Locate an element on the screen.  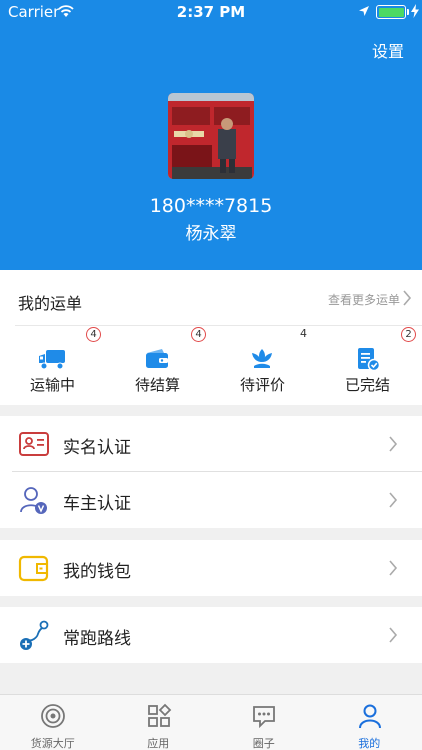
order-status-label: 已完结 is located at coordinates (367, 385).